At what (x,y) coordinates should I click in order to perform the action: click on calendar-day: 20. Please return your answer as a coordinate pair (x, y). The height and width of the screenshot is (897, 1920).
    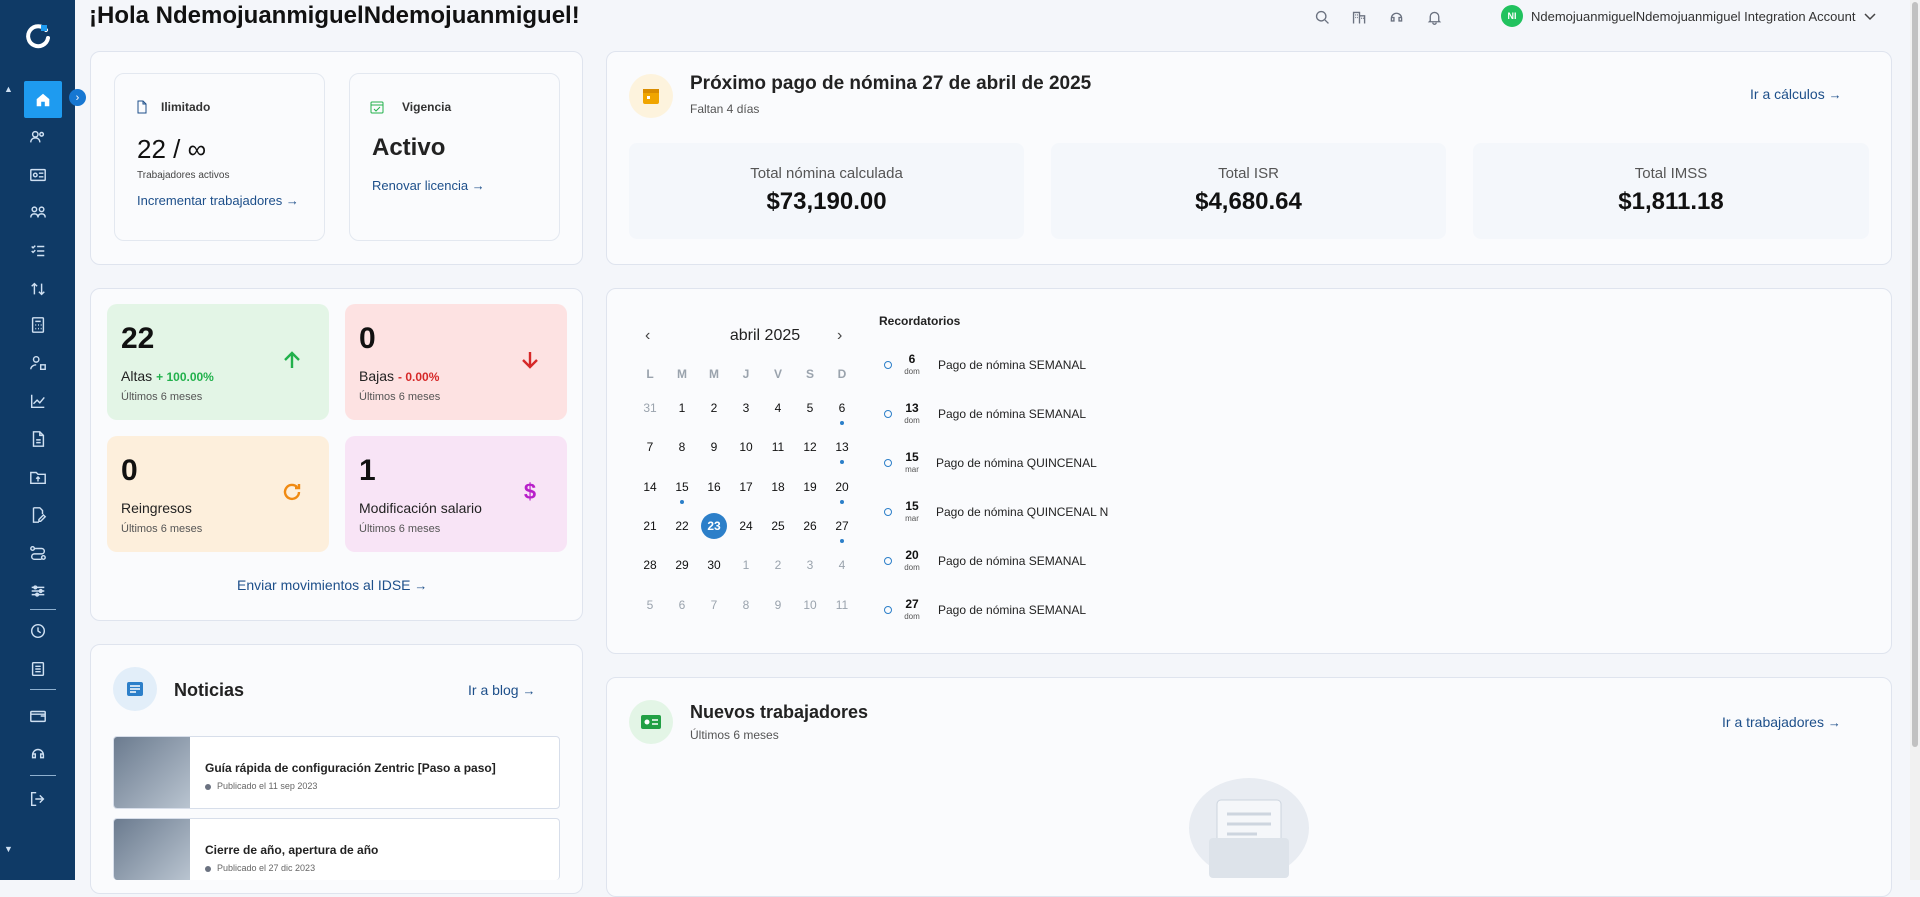
    Looking at the image, I should click on (842, 492).